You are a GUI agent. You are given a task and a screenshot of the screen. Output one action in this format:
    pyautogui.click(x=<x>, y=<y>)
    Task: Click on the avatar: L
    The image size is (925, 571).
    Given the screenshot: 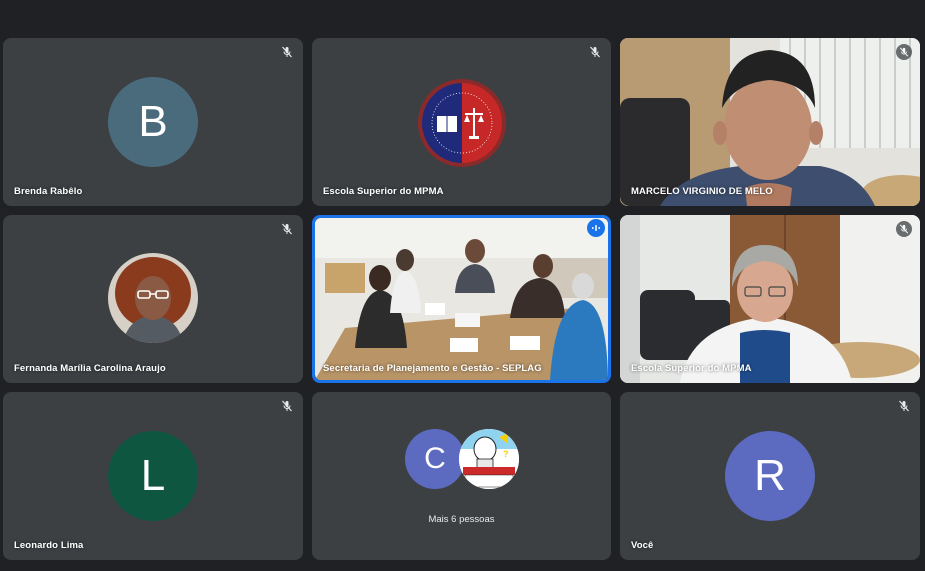 What is the action you would take?
    pyautogui.click(x=153, y=476)
    